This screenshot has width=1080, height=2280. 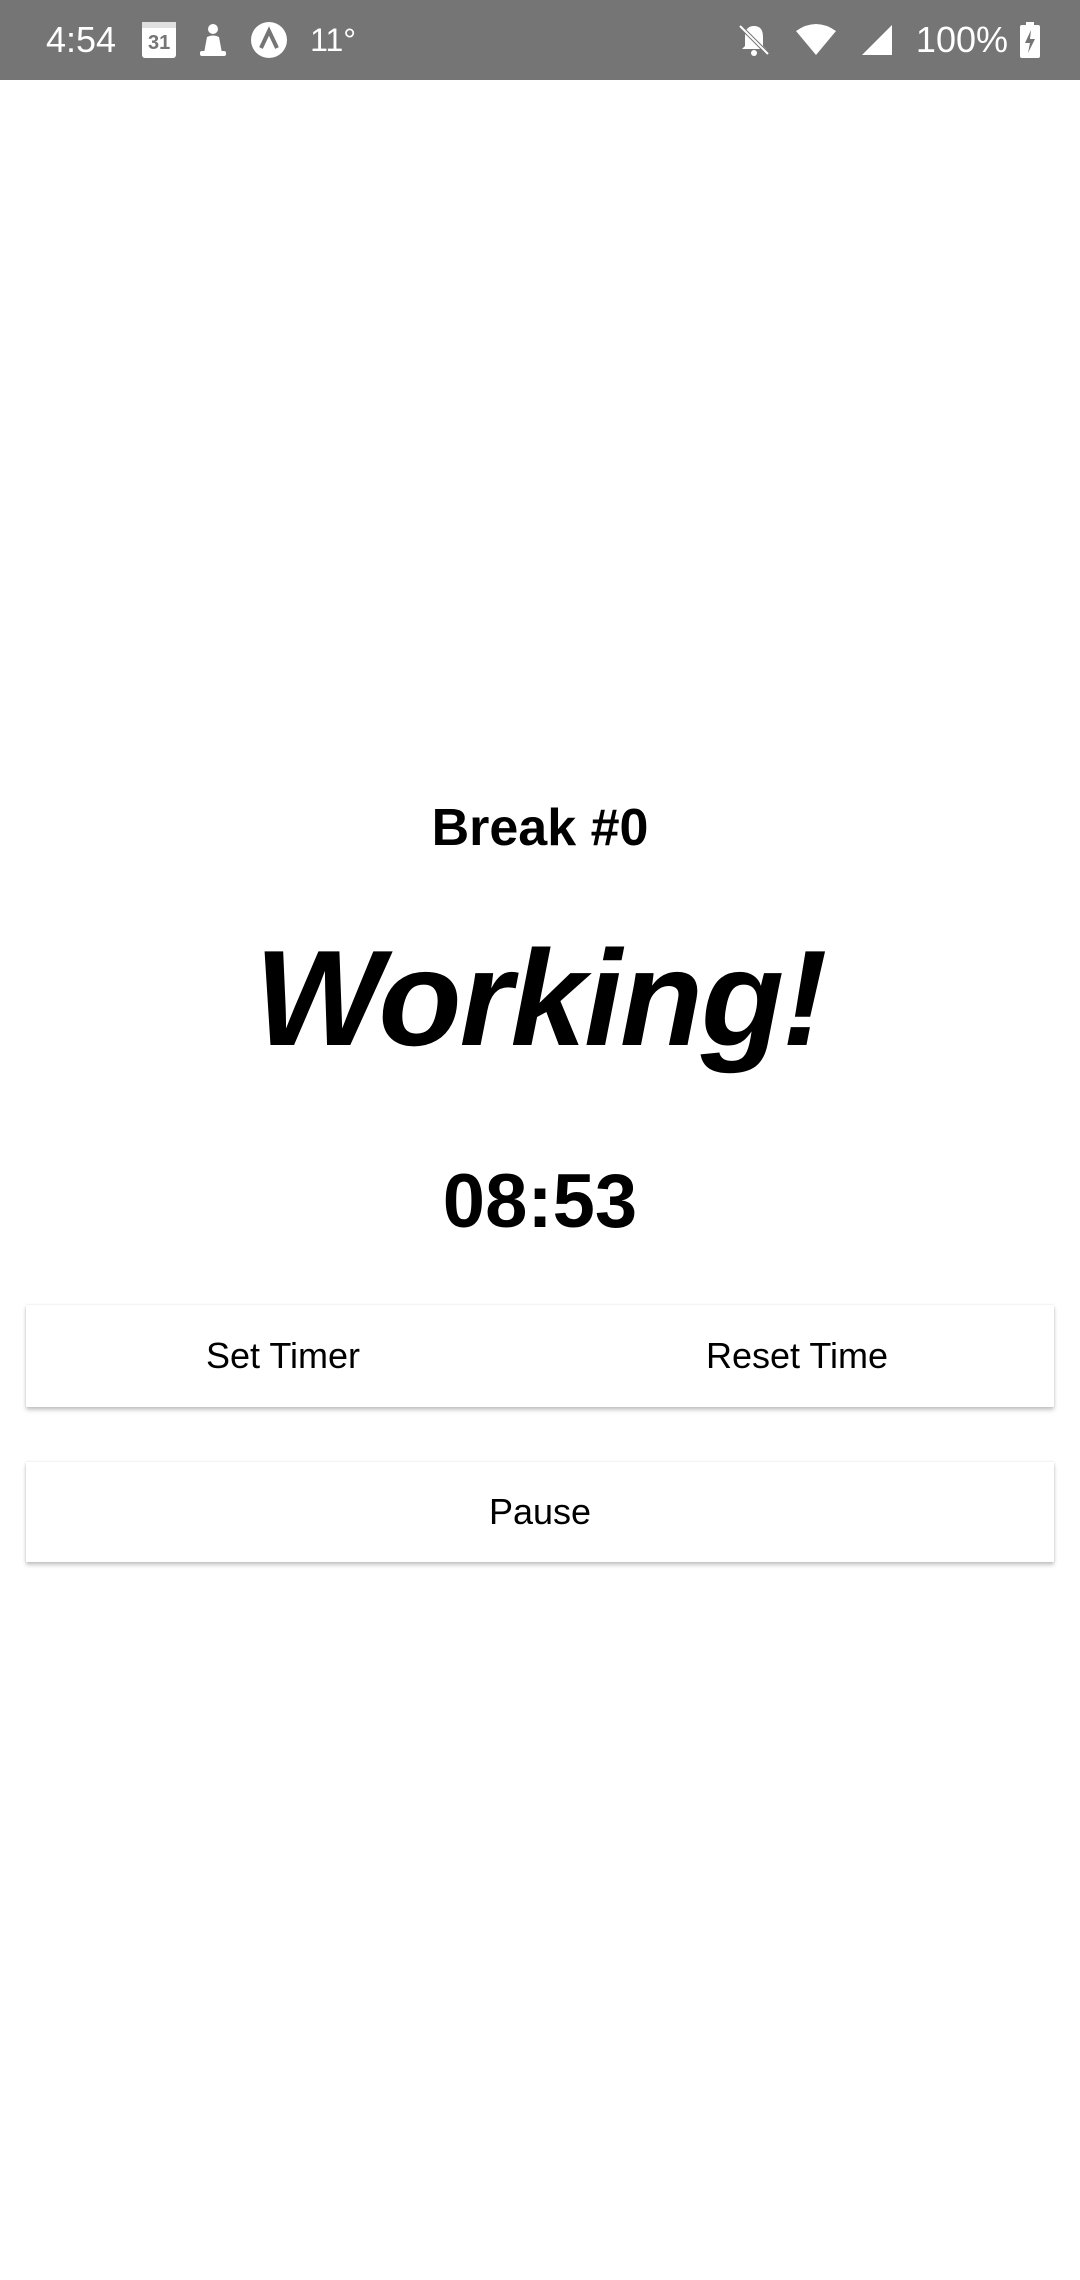 What do you see at coordinates (333, 39) in the screenshot?
I see `status-temperature: 11°` at bounding box center [333, 39].